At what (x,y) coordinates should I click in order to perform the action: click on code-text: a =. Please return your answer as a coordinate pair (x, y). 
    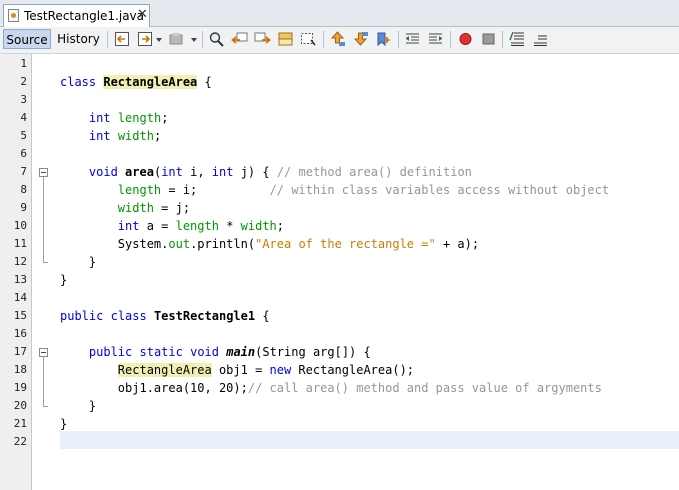
    Looking at the image, I should click on (157, 226).